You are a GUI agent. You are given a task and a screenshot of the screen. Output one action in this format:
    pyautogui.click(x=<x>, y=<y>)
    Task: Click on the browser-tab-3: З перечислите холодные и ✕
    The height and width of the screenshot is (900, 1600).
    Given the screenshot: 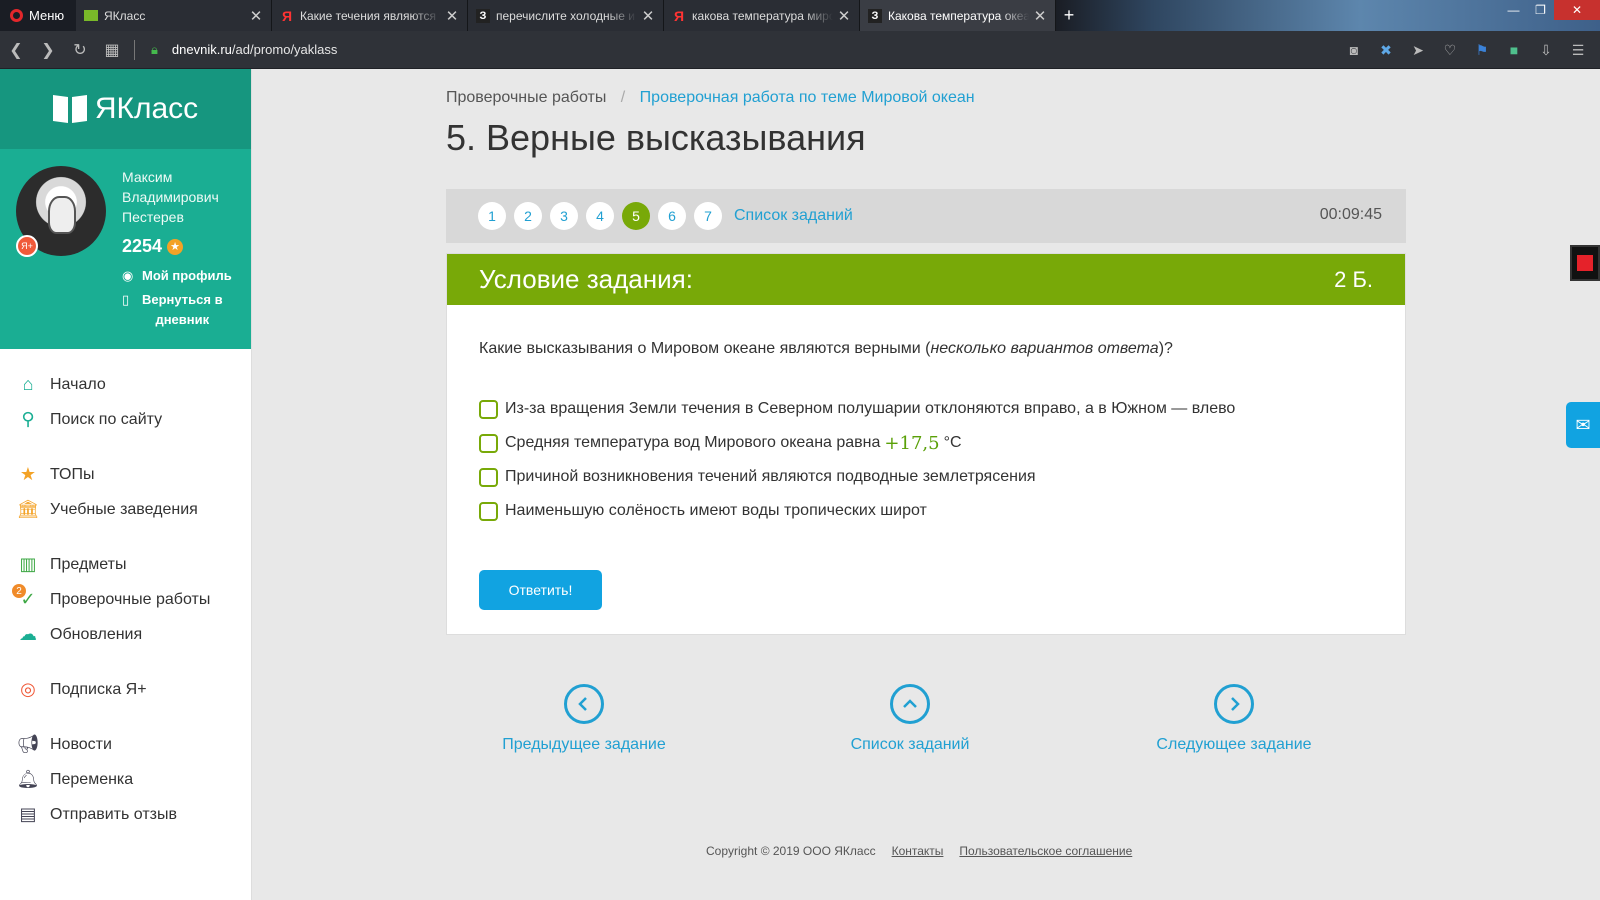 What is the action you would take?
    pyautogui.click(x=566, y=15)
    